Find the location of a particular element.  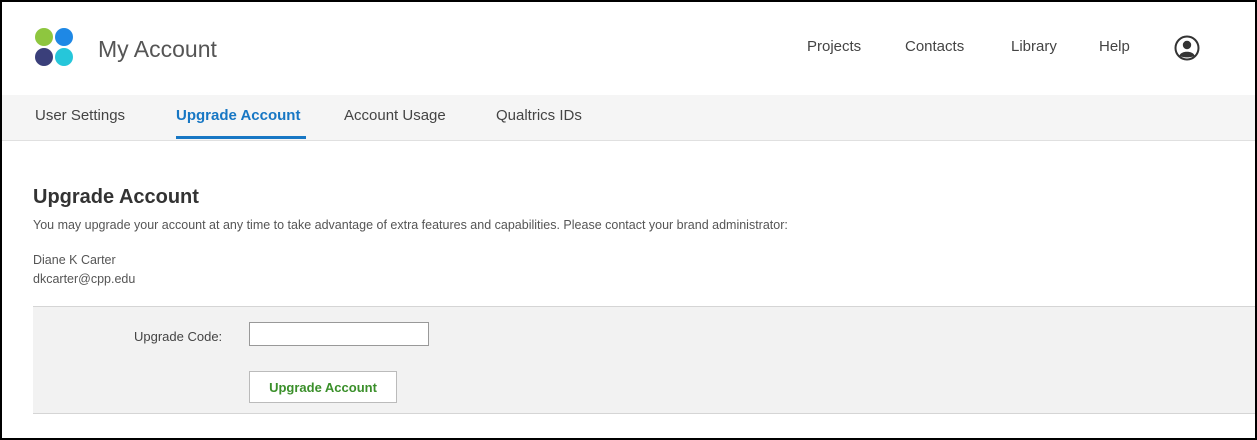

nav-projects: Projects is located at coordinates (834, 46).